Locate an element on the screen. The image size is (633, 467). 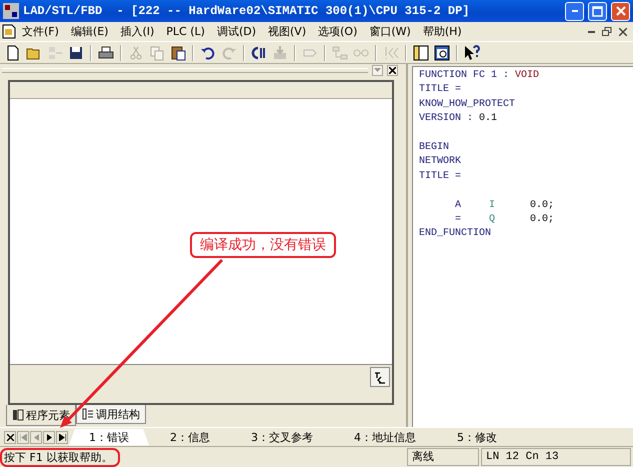
status-mode: 离线 is located at coordinates (443, 457).